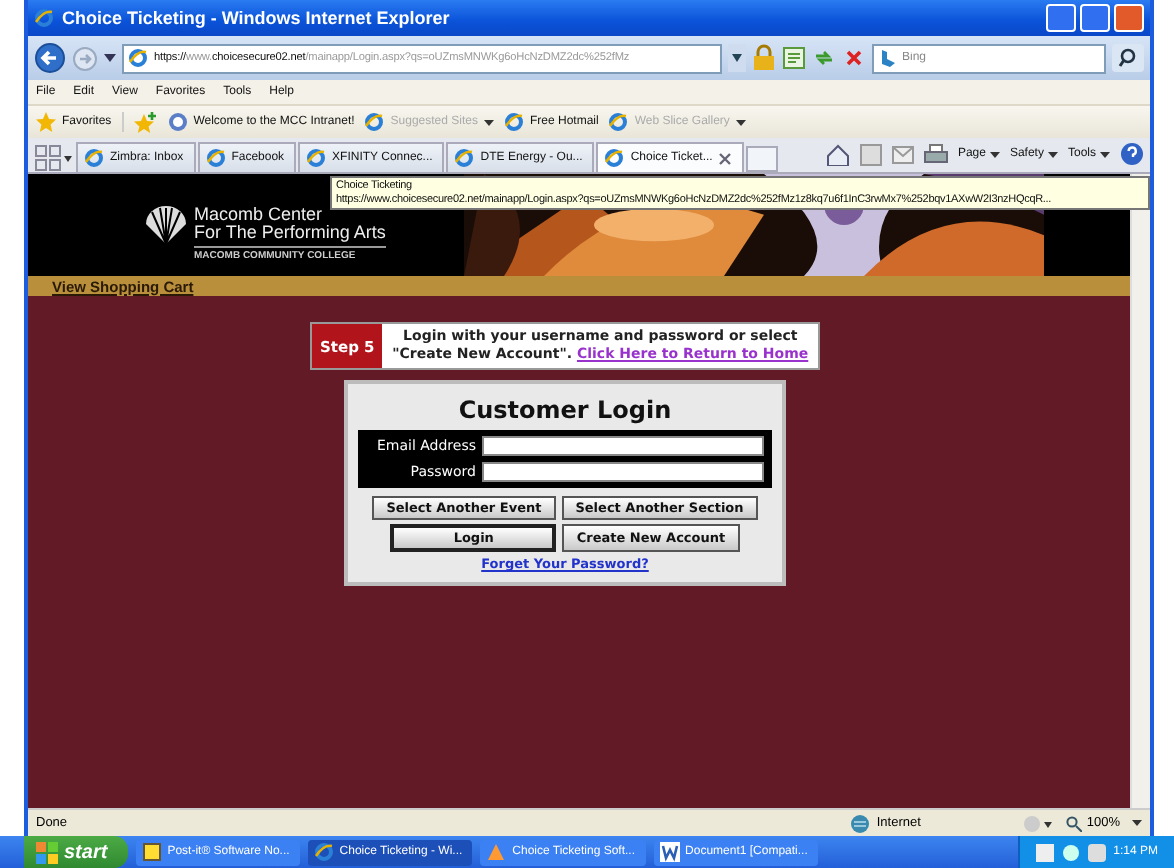  Describe the element at coordinates (1129, 18) in the screenshot. I see `close-button` at that location.